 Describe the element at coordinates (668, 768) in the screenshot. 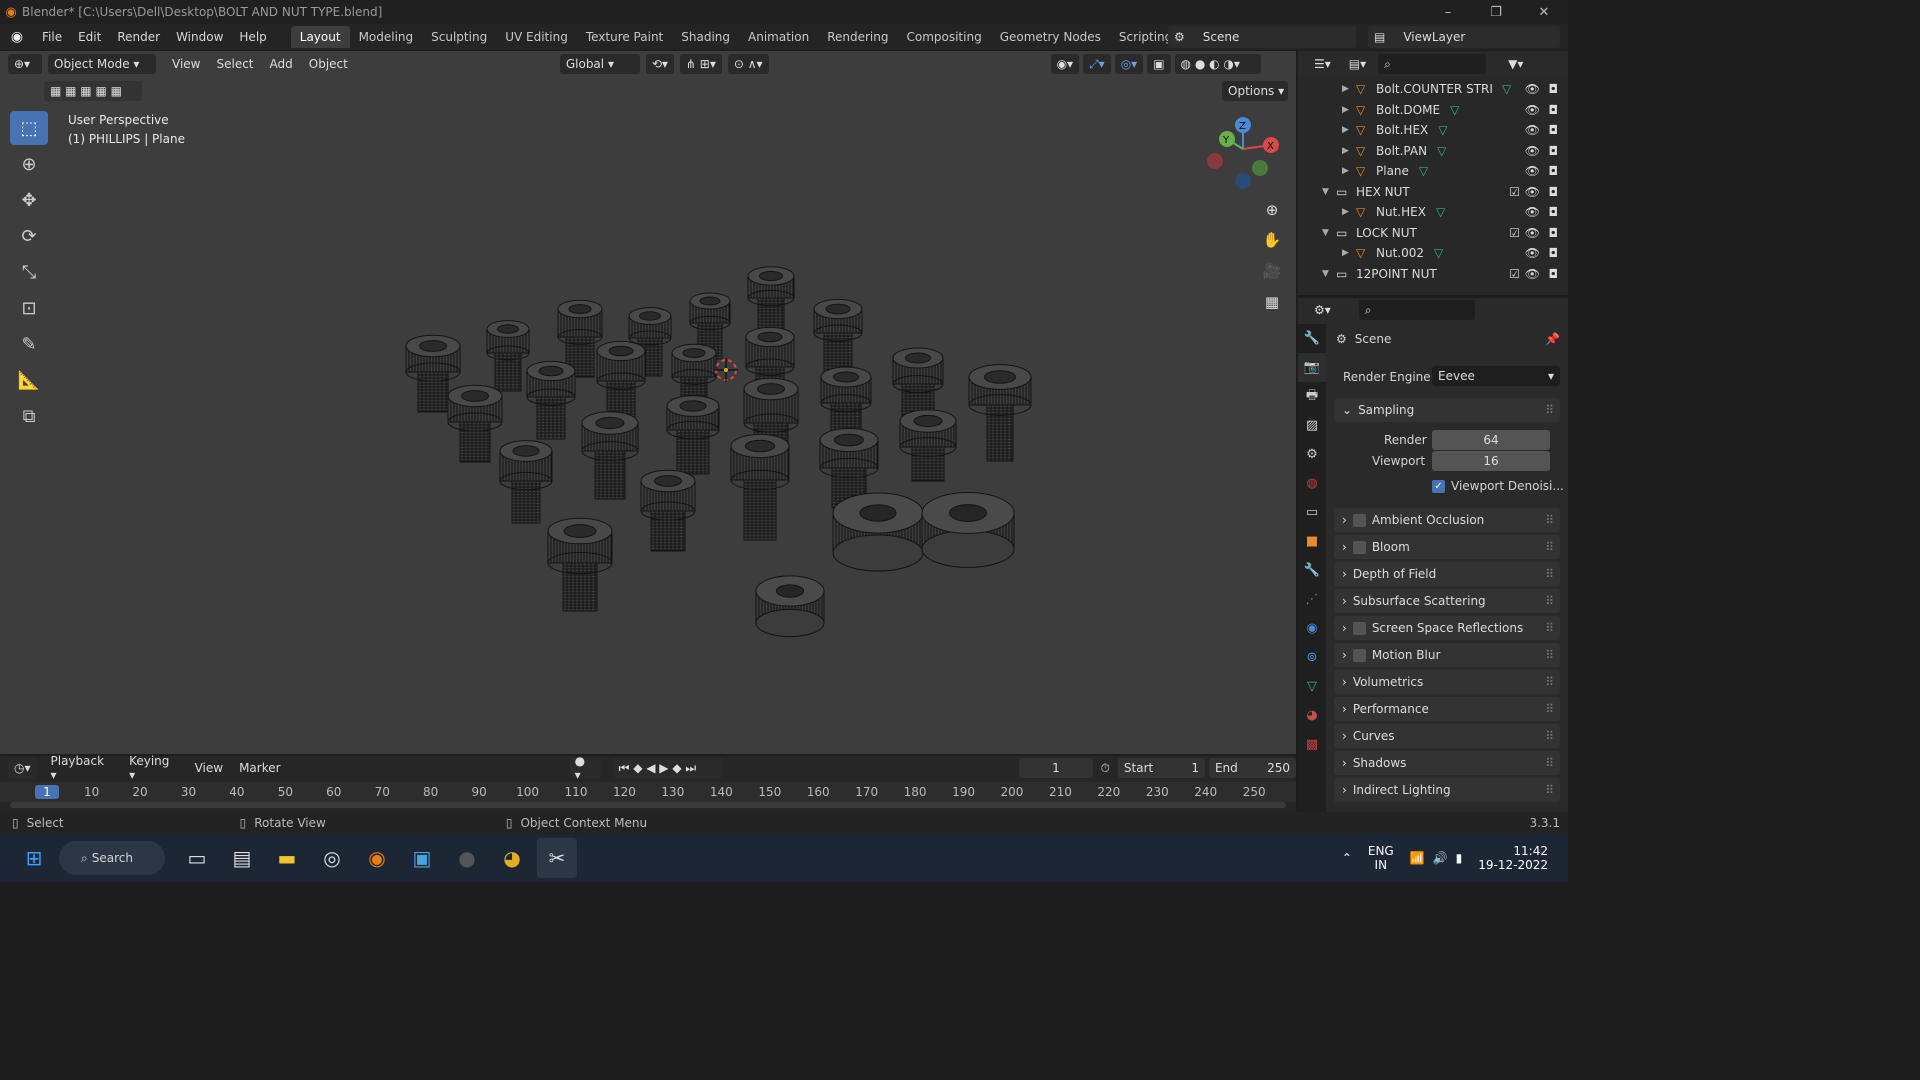

I see `playback-controls: ⏮ ◆ ◀ ▶ ◆ ⏭` at that location.